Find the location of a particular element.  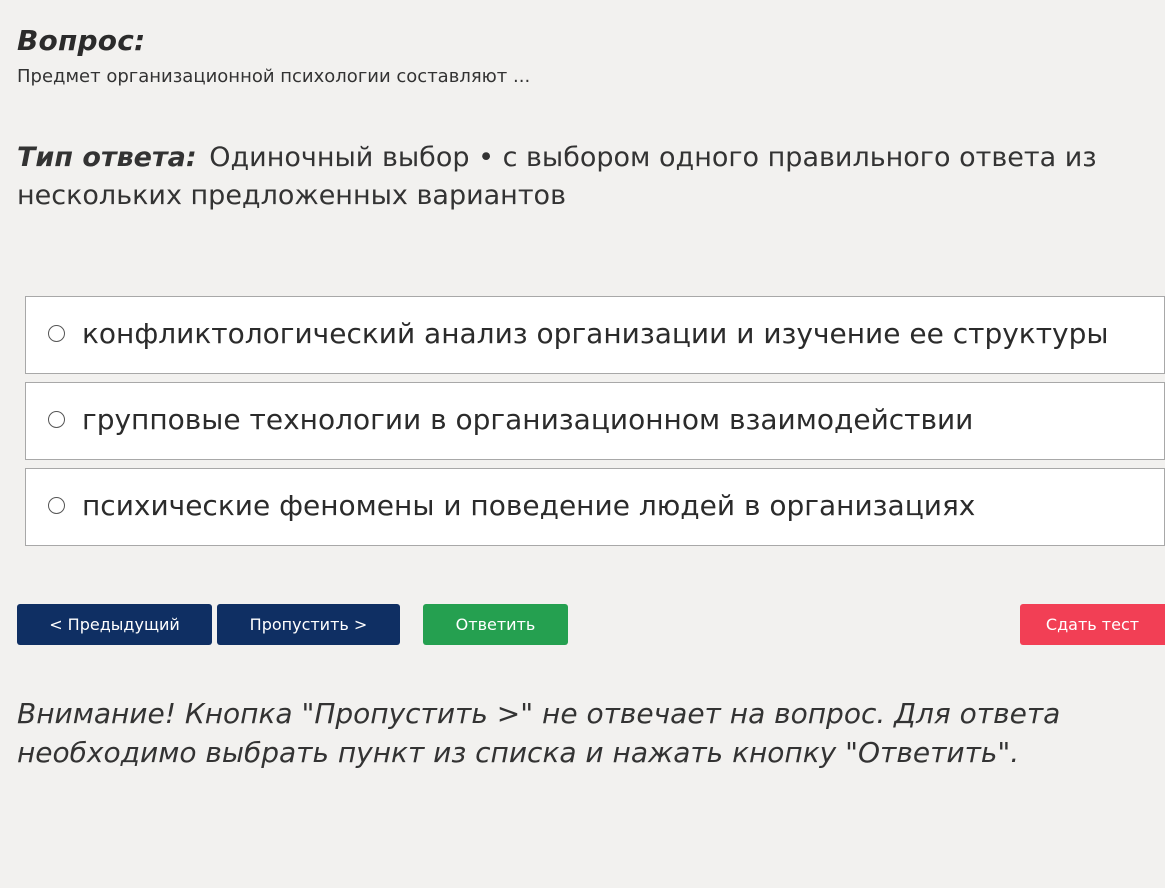

skip-button: Пропустить > is located at coordinates (308, 624).